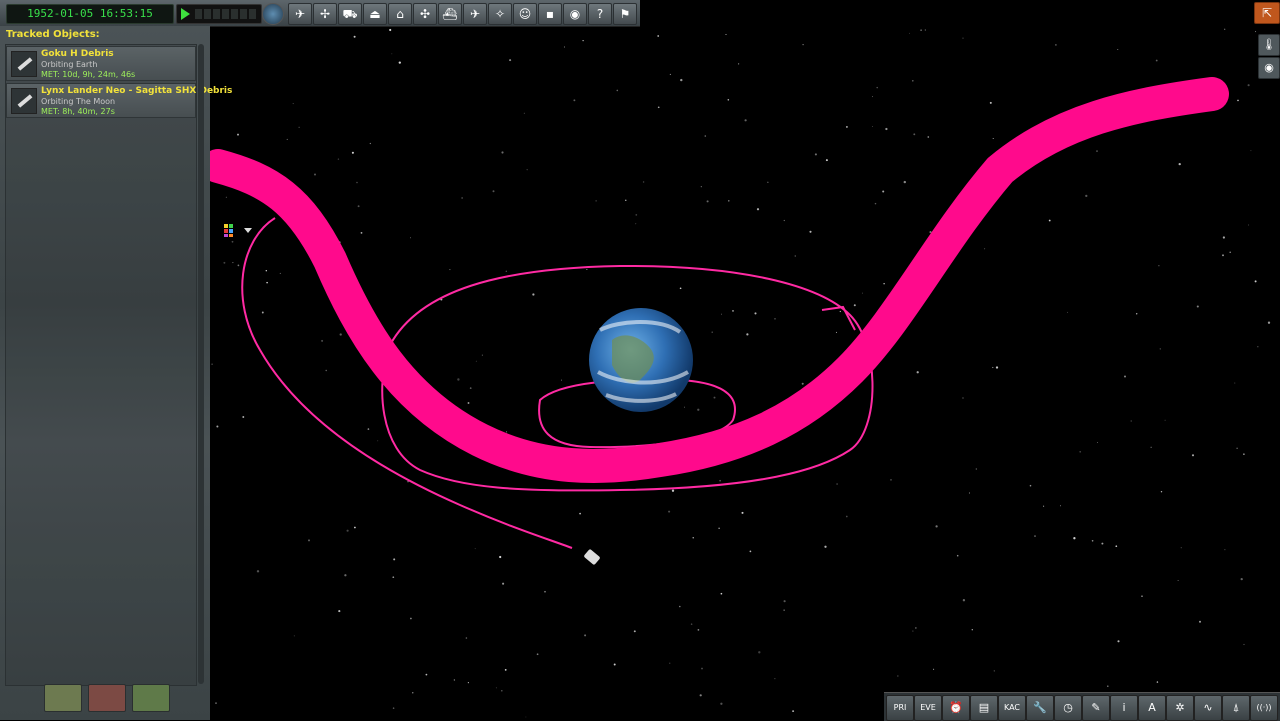 This screenshot has width=1280, height=721. Describe the element at coordinates (1269, 68) in the screenshot. I see `eye-icon: ◉` at that location.